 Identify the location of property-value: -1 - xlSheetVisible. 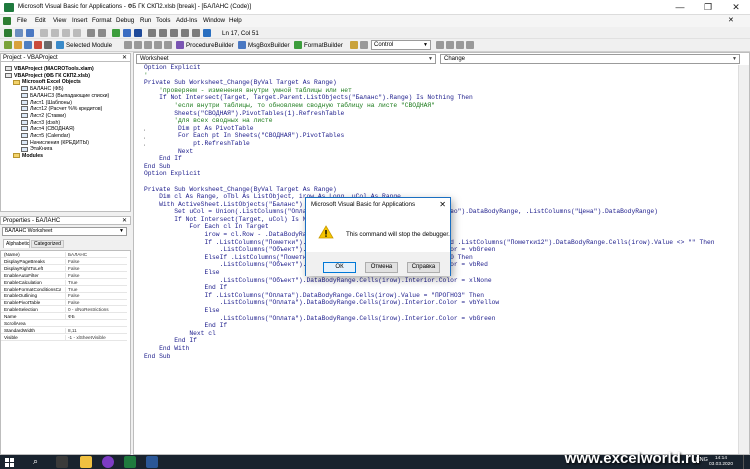
(96, 337).